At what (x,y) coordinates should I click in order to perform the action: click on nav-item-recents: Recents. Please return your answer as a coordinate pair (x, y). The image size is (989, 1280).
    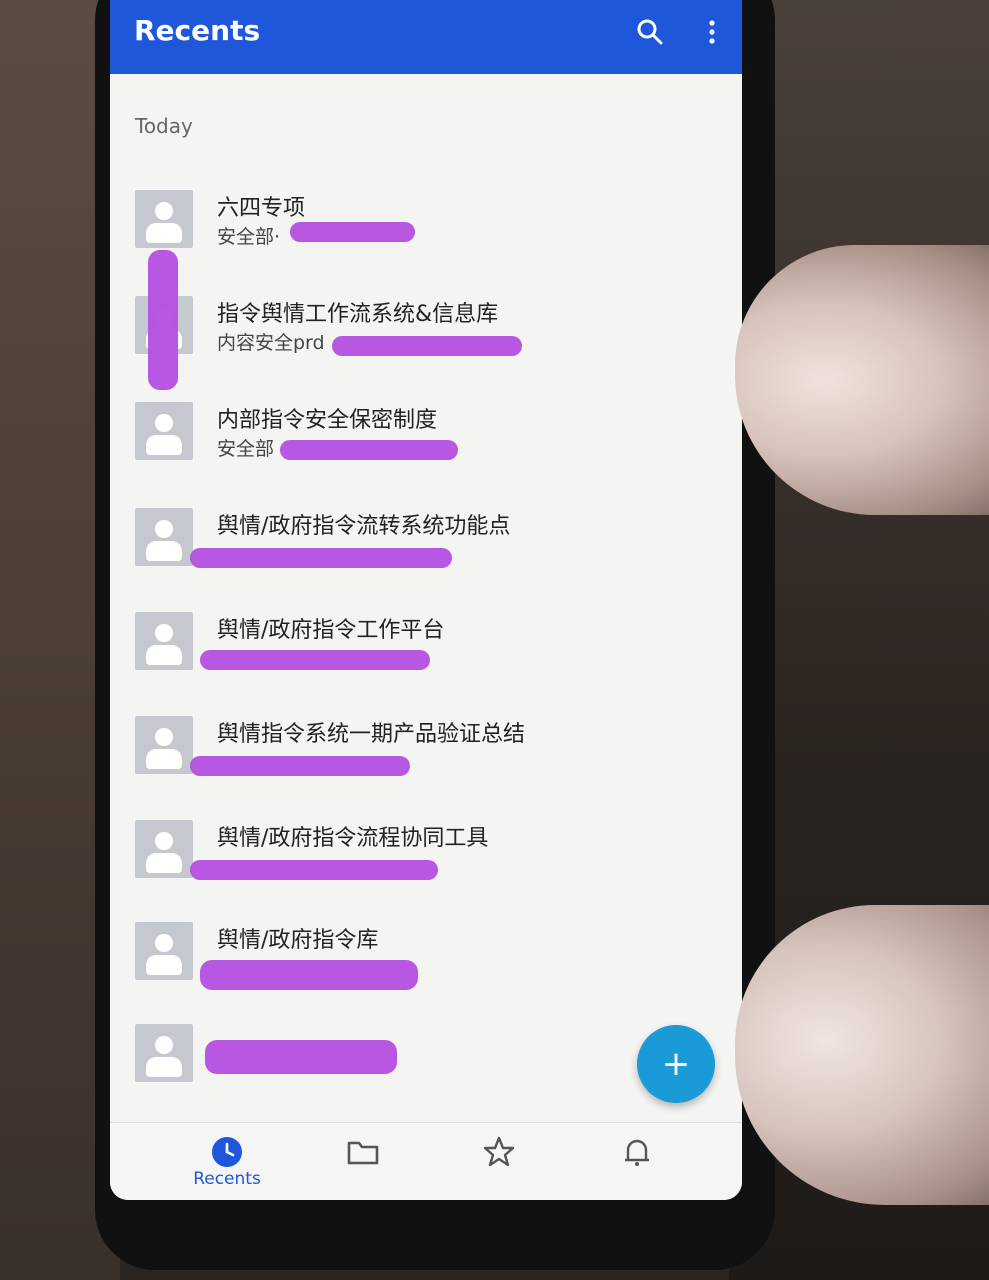
    Looking at the image, I should click on (227, 1161).